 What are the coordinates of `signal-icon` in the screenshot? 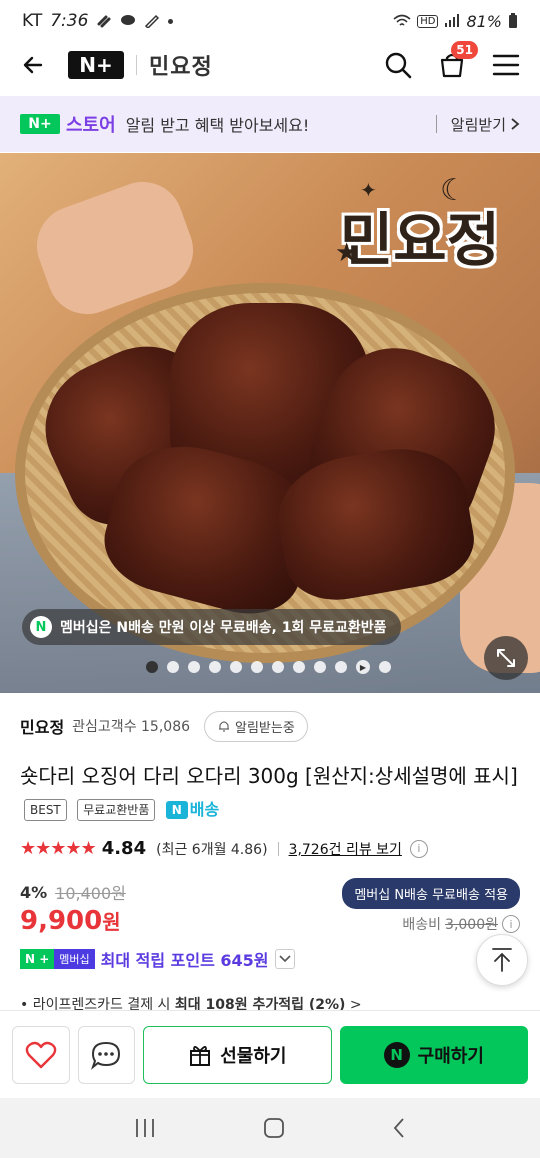 It's located at (452, 20).